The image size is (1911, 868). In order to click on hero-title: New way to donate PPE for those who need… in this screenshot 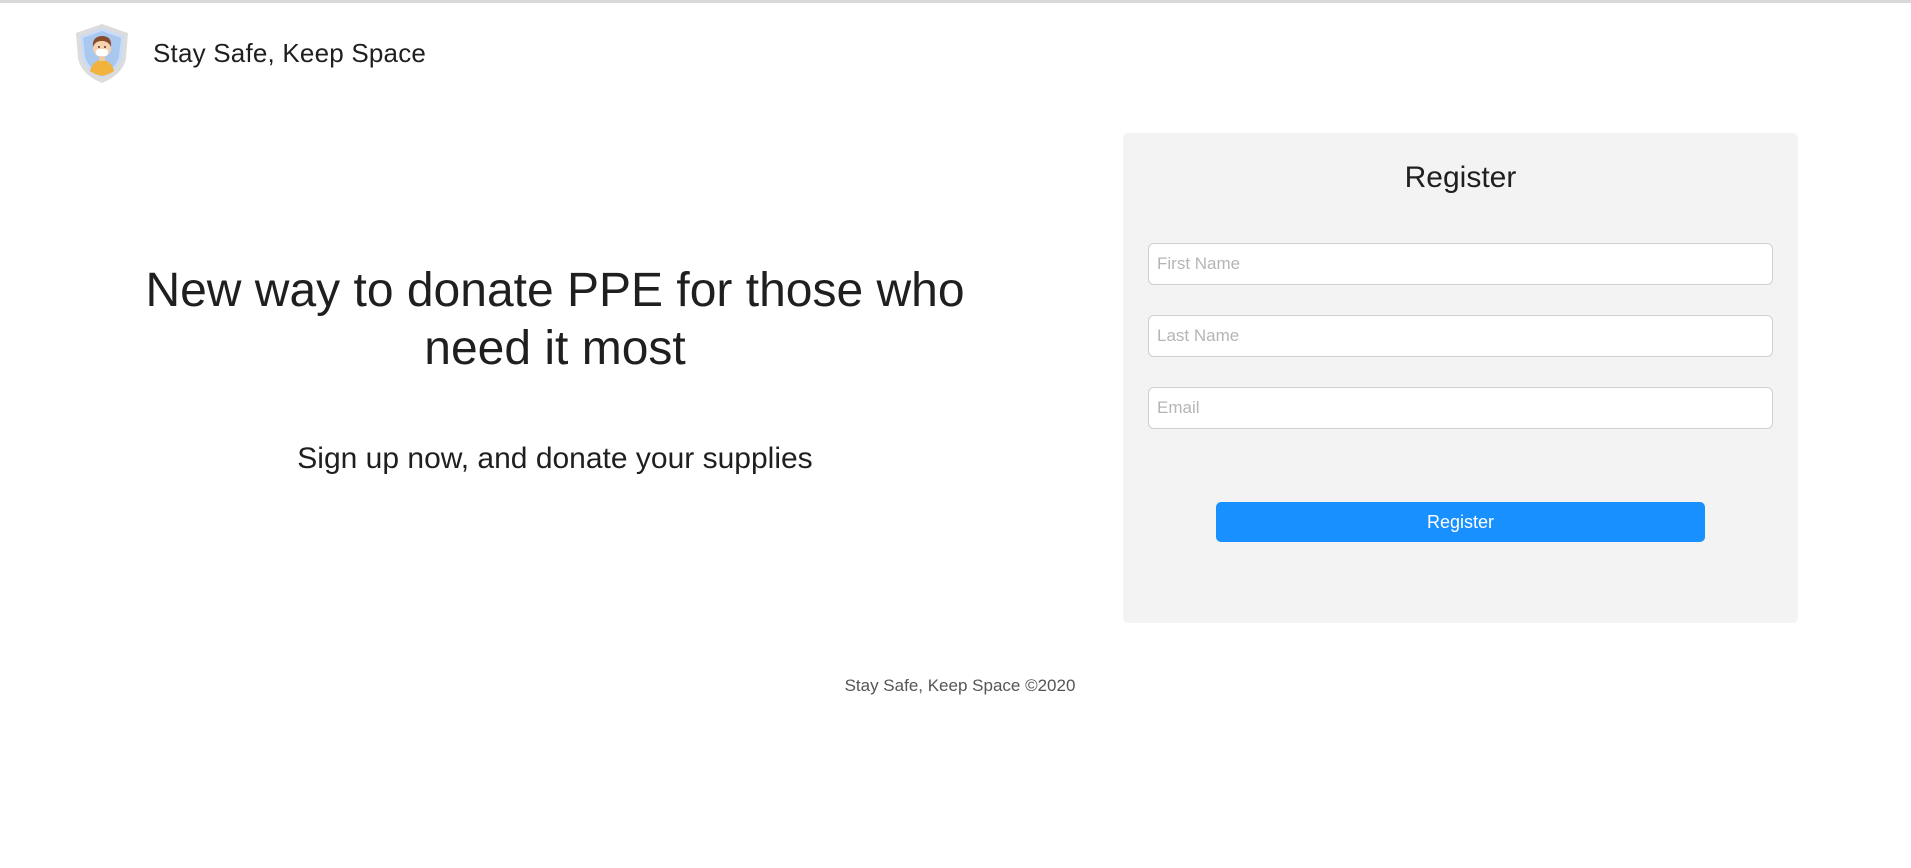, I will do `click(555, 319)`.